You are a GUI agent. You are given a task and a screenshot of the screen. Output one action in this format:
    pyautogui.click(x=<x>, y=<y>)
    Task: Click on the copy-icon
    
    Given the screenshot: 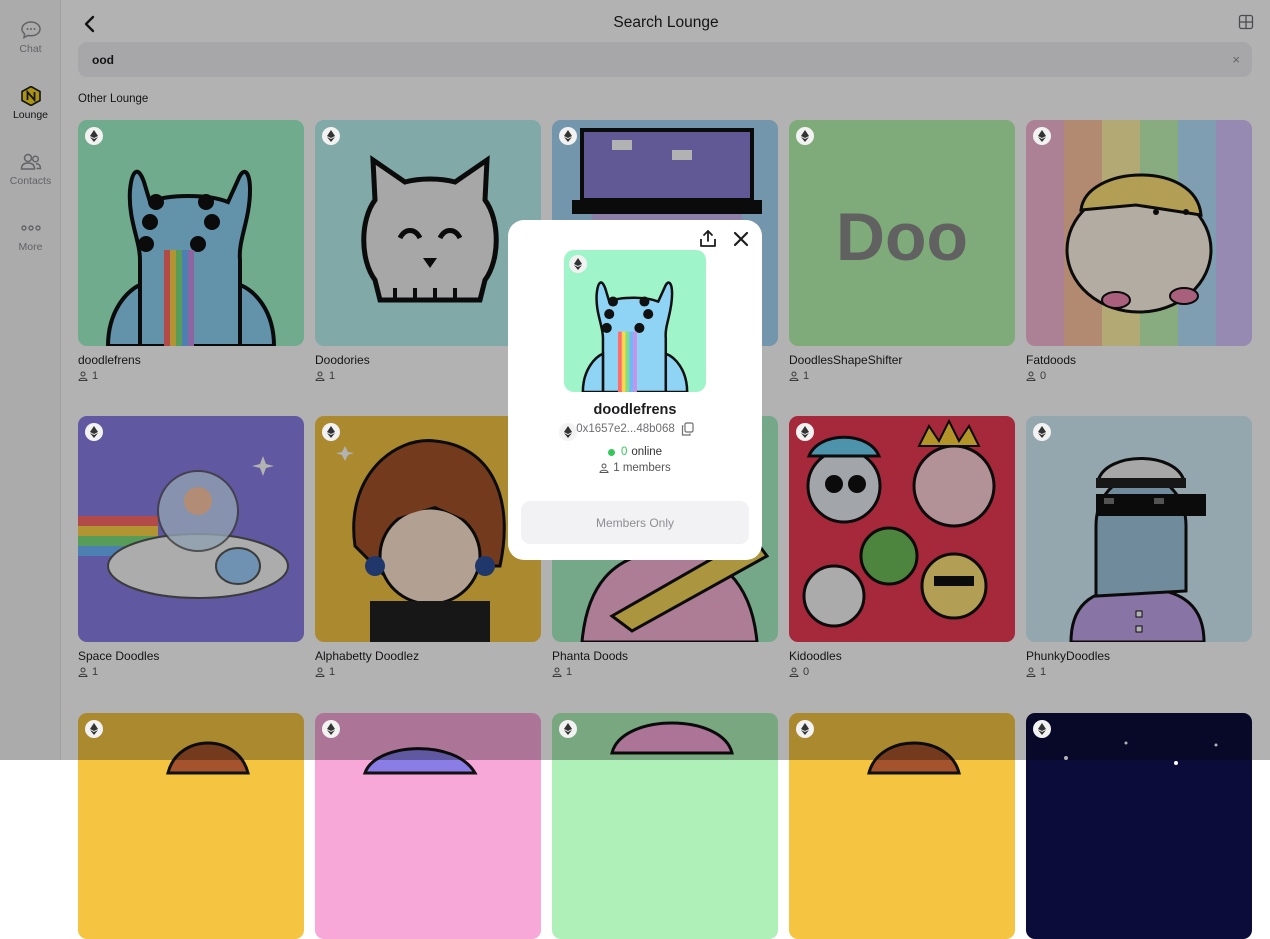 What is the action you would take?
    pyautogui.click(x=687, y=429)
    